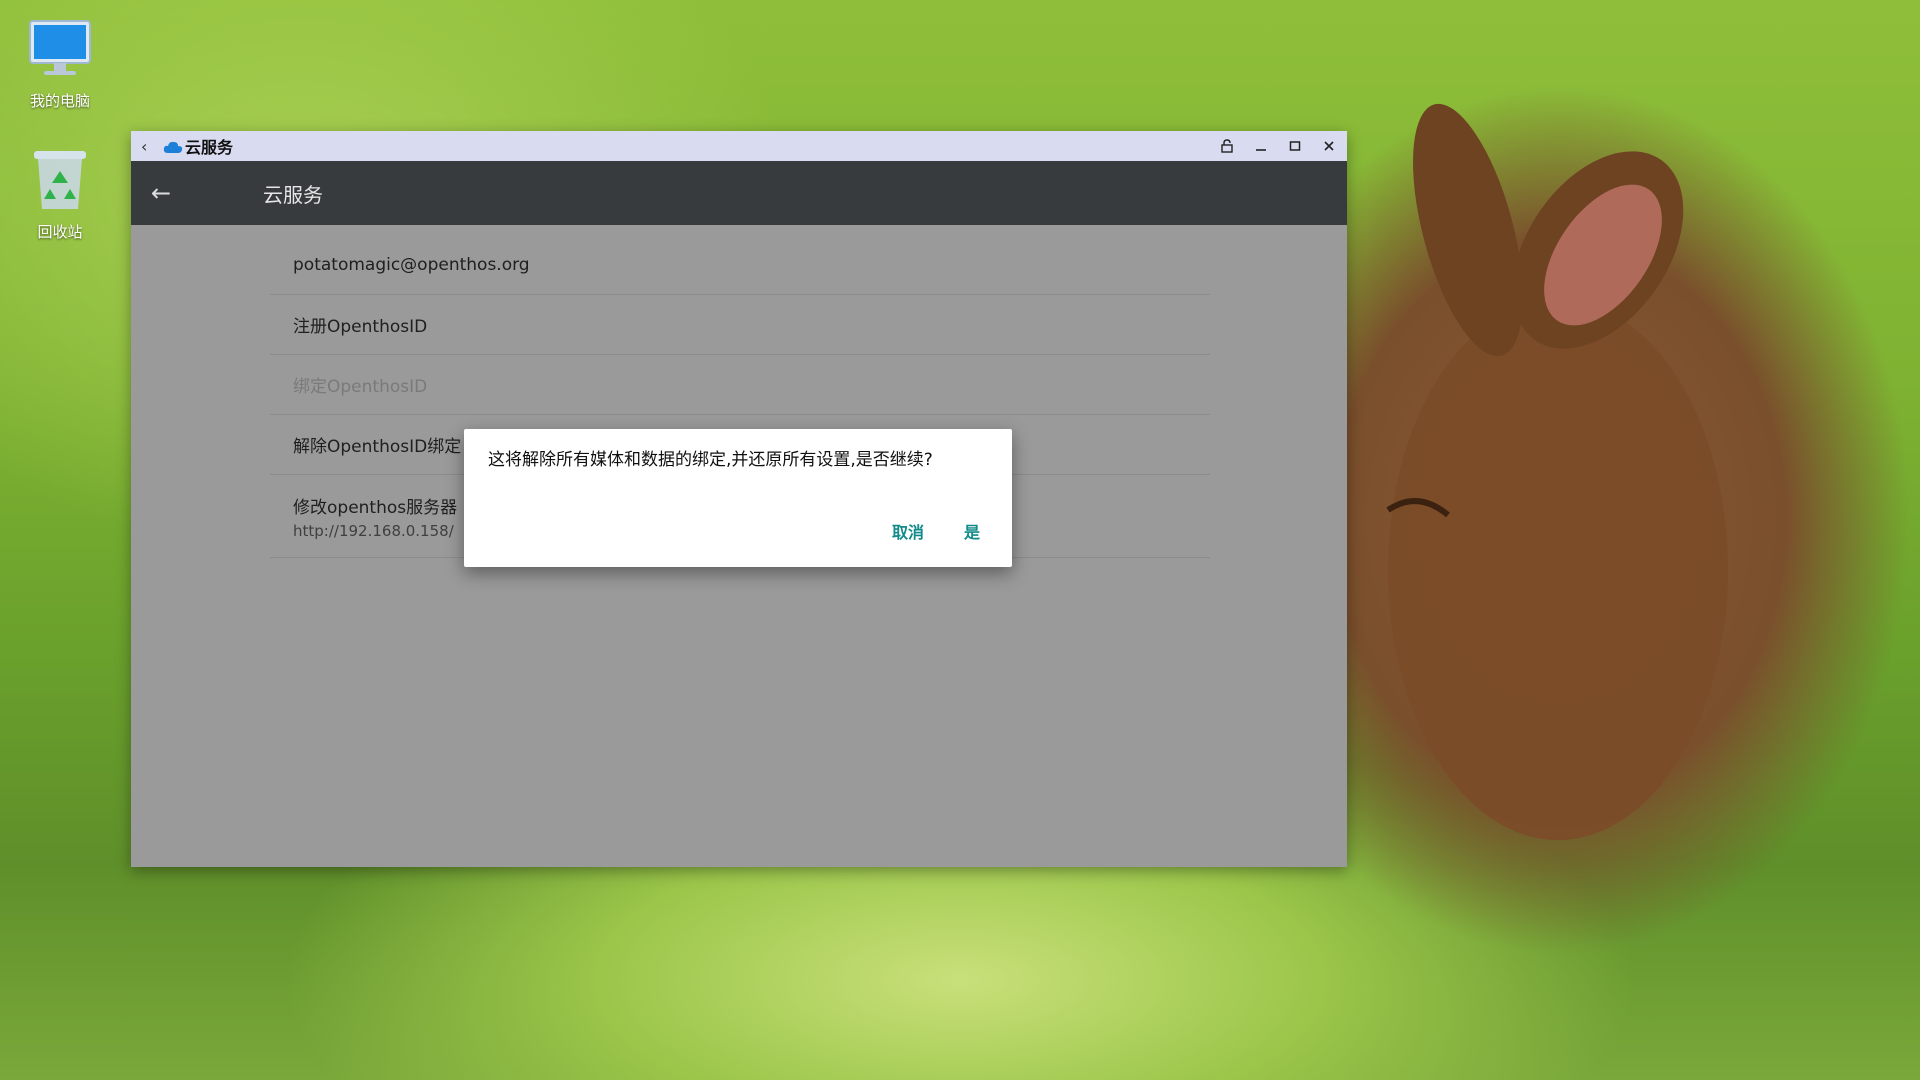 The width and height of the screenshot is (1920, 1080). I want to click on close-icon, so click(1329, 146).